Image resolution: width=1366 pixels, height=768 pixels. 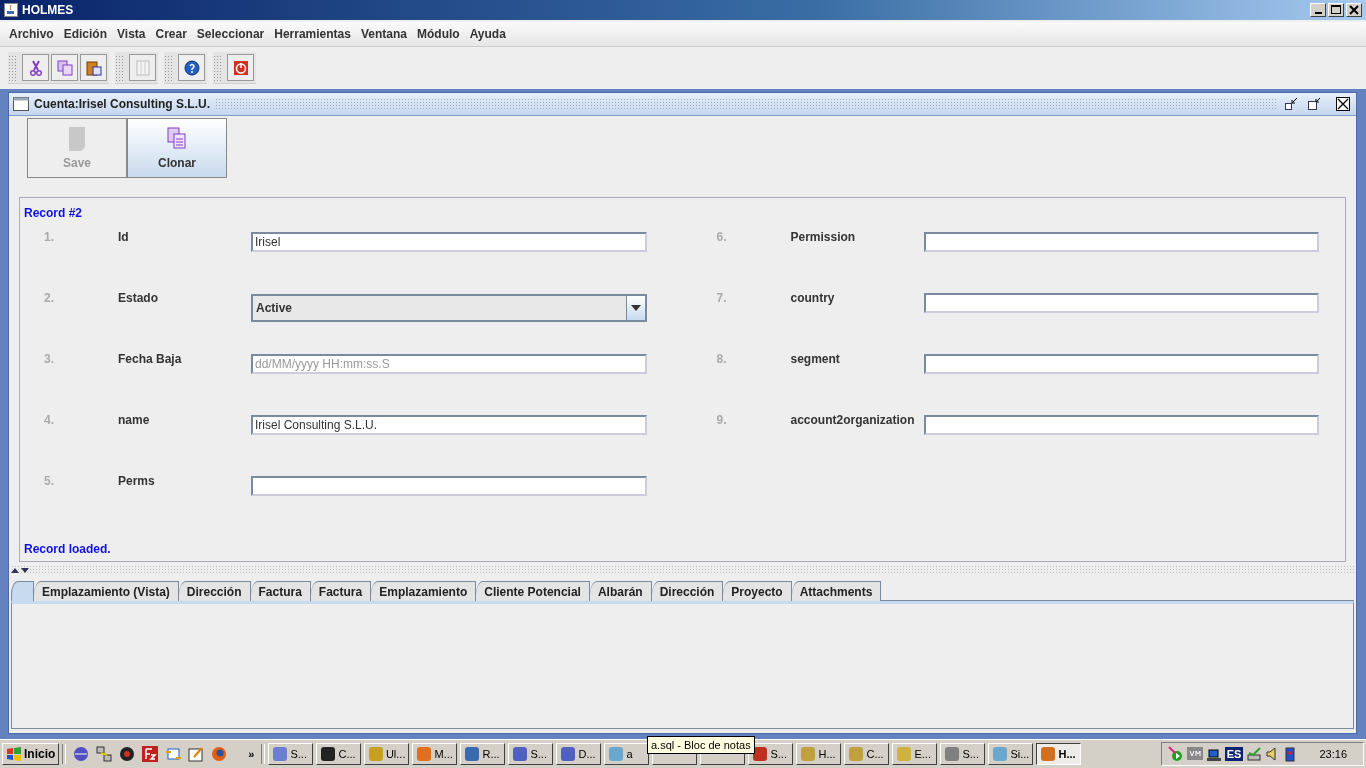 What do you see at coordinates (49, 236) in the screenshot?
I see `field-number: 1.` at bounding box center [49, 236].